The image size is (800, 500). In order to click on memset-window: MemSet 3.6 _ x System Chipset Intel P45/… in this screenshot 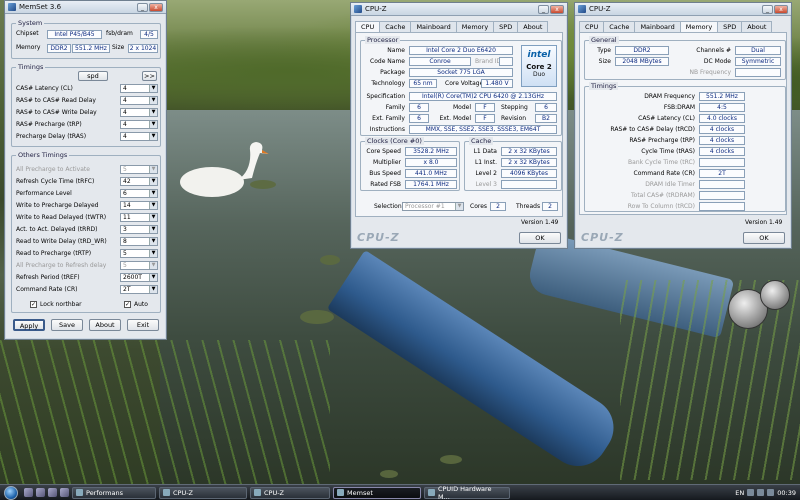, I will do `click(85, 170)`.